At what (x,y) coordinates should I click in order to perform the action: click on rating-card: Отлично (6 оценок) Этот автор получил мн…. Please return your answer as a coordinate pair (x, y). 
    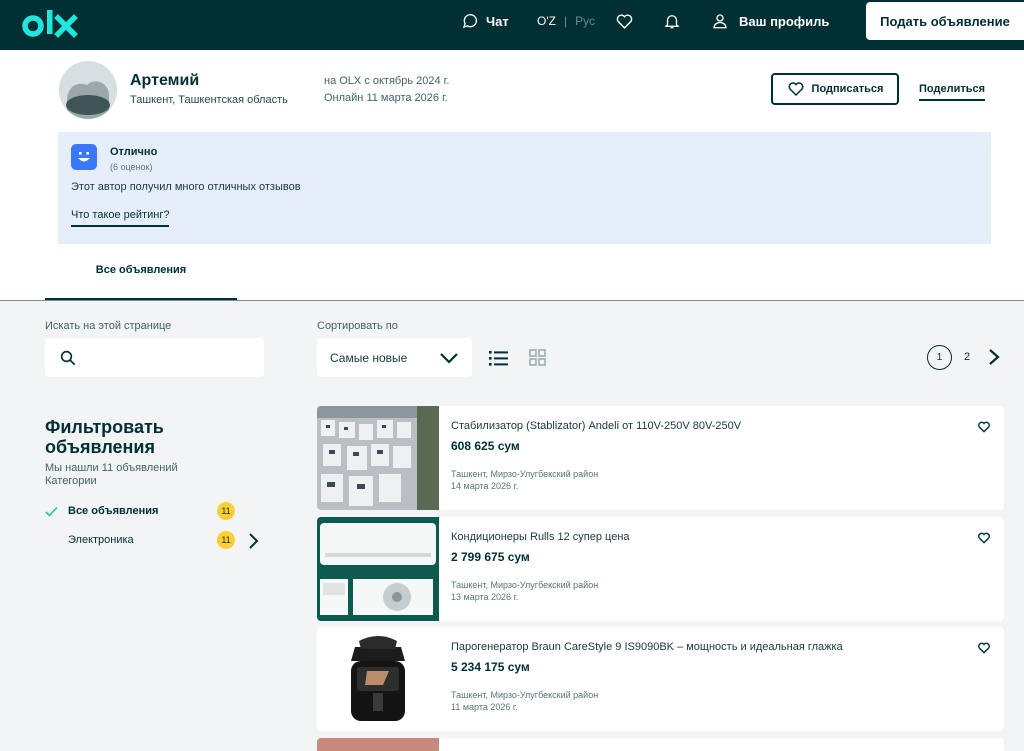
    Looking at the image, I should click on (524, 188).